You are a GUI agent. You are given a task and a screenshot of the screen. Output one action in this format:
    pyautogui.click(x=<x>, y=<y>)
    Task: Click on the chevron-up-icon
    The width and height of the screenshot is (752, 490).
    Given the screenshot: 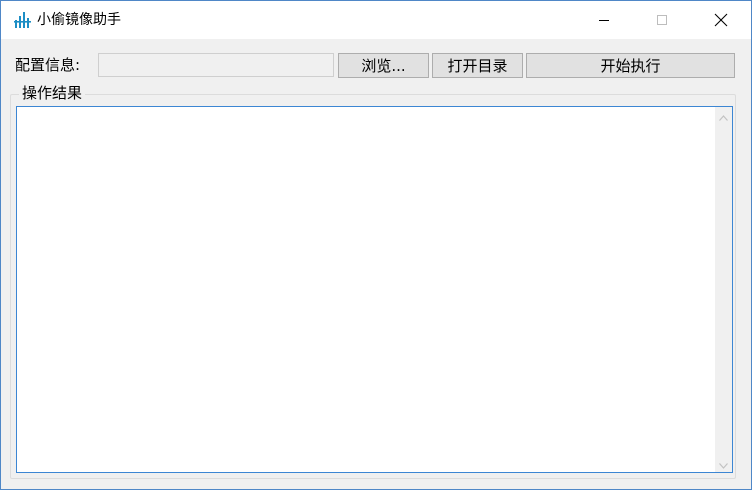 What is the action you would take?
    pyautogui.click(x=723, y=115)
    